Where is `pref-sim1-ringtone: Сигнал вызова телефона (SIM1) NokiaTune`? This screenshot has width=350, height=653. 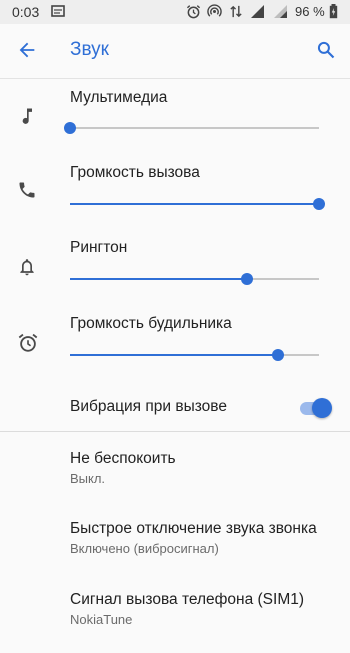
pref-sim1-ringtone: Сигнал вызова телефона (SIM1) NokiaTune is located at coordinates (175, 622).